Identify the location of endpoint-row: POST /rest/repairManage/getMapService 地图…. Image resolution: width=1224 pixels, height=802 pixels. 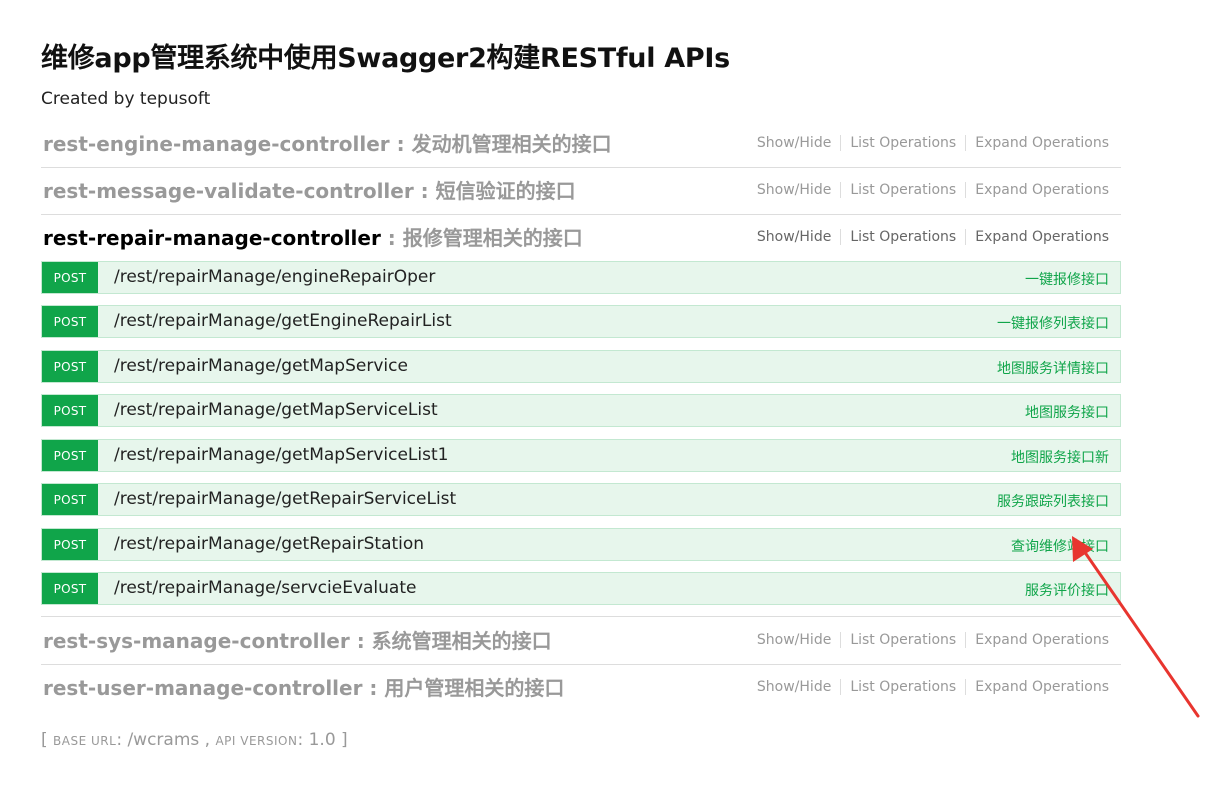
(581, 366).